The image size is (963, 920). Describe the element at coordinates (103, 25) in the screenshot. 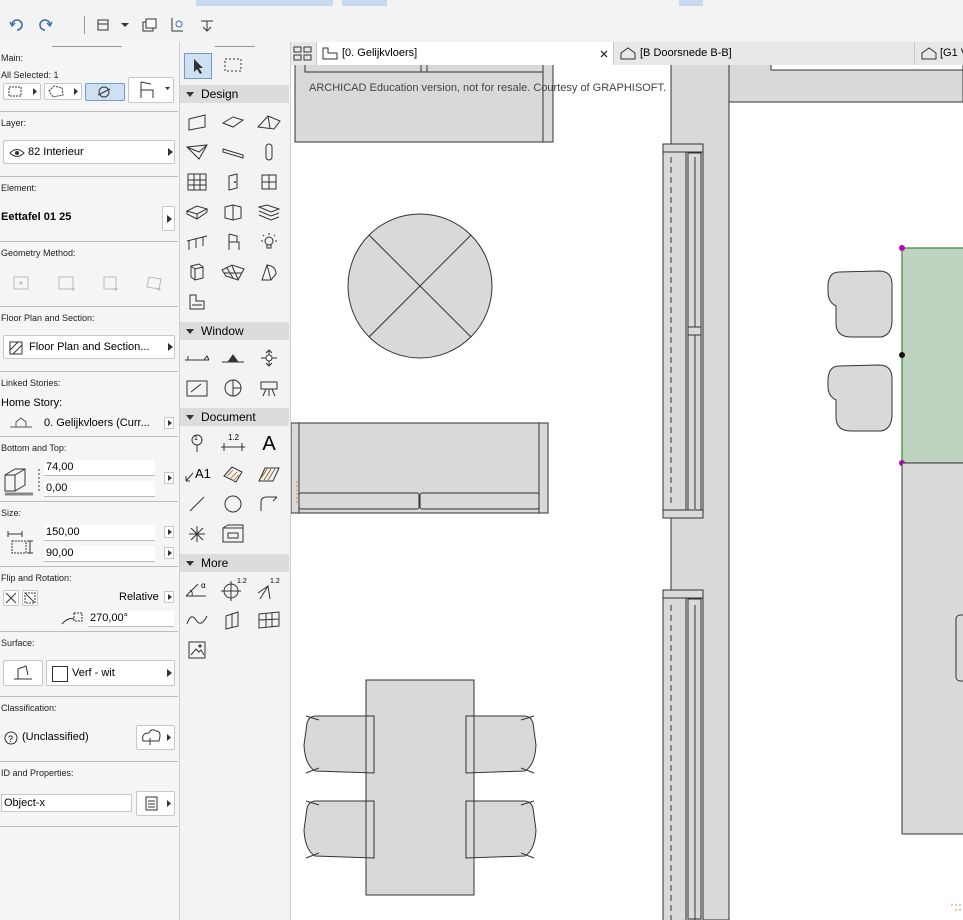

I see `teamwork-icon` at that location.